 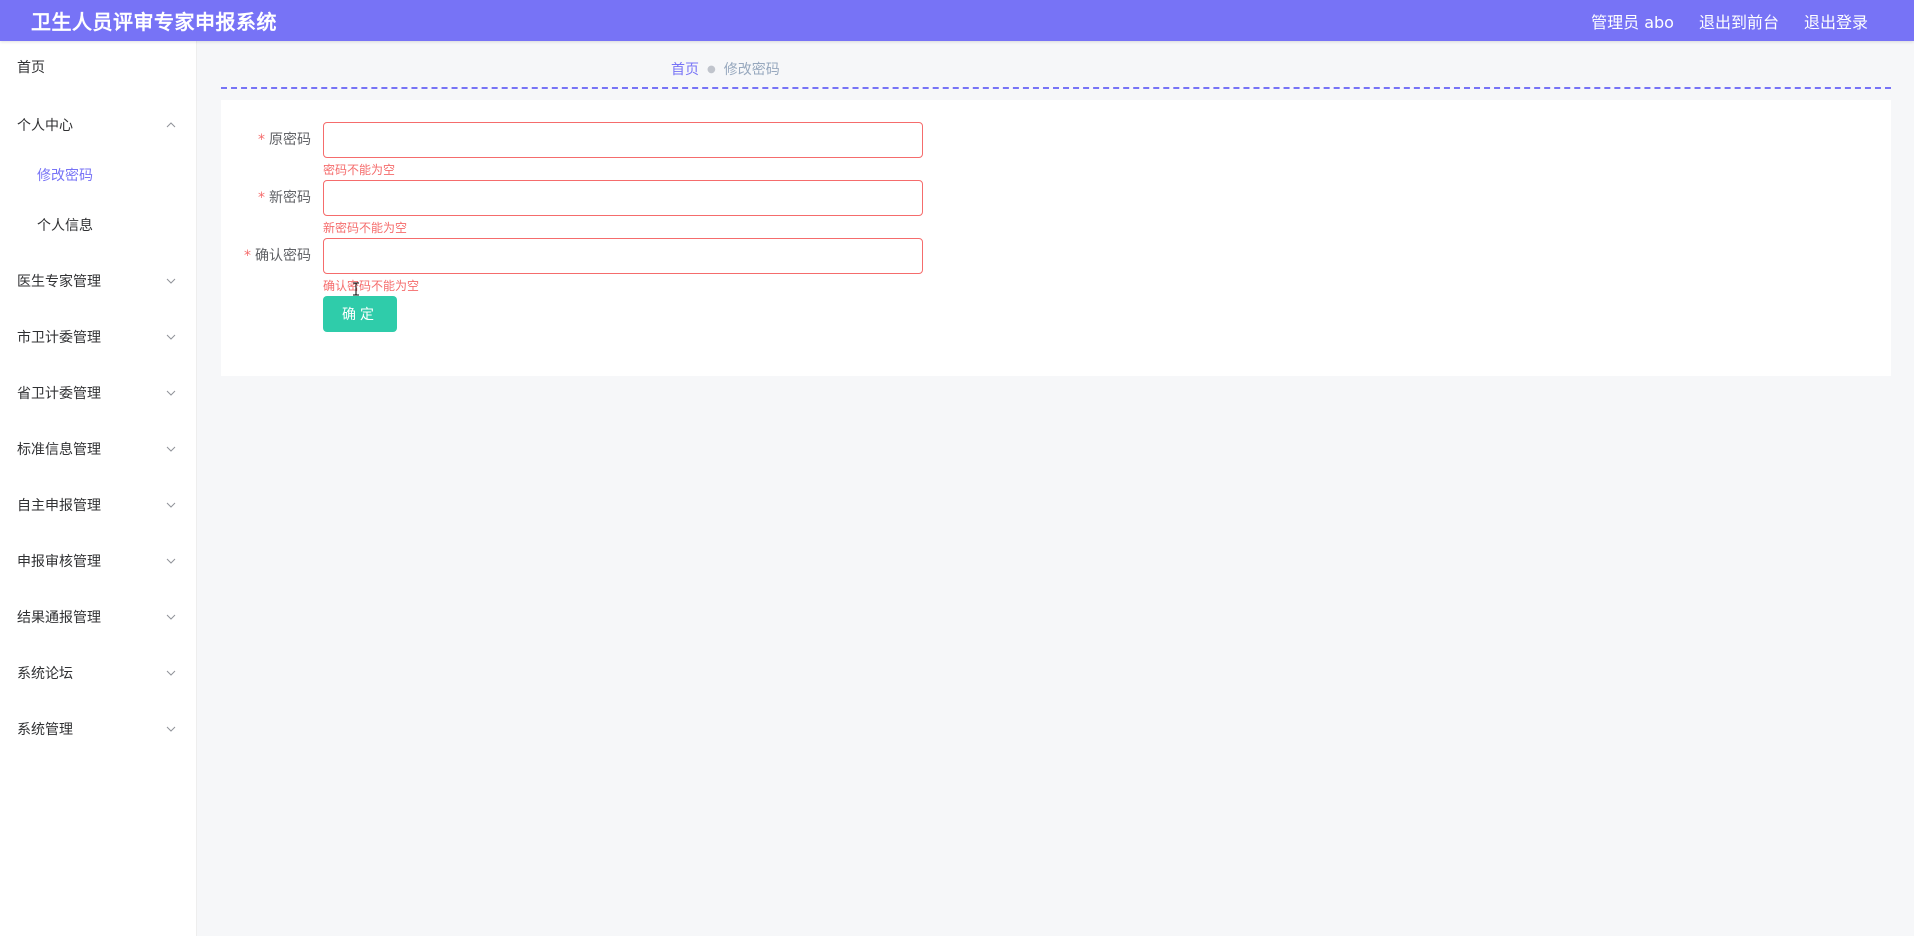 I want to click on breadcrumb: 首页 ● 修改密码, so click(x=725, y=69).